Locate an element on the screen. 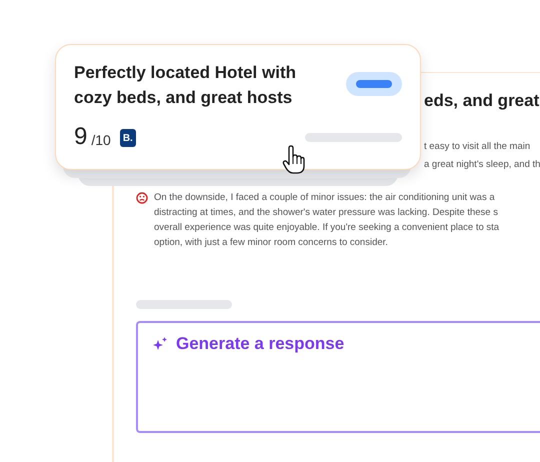 The width and height of the screenshot is (540, 462). source-badge: B. is located at coordinates (128, 138).